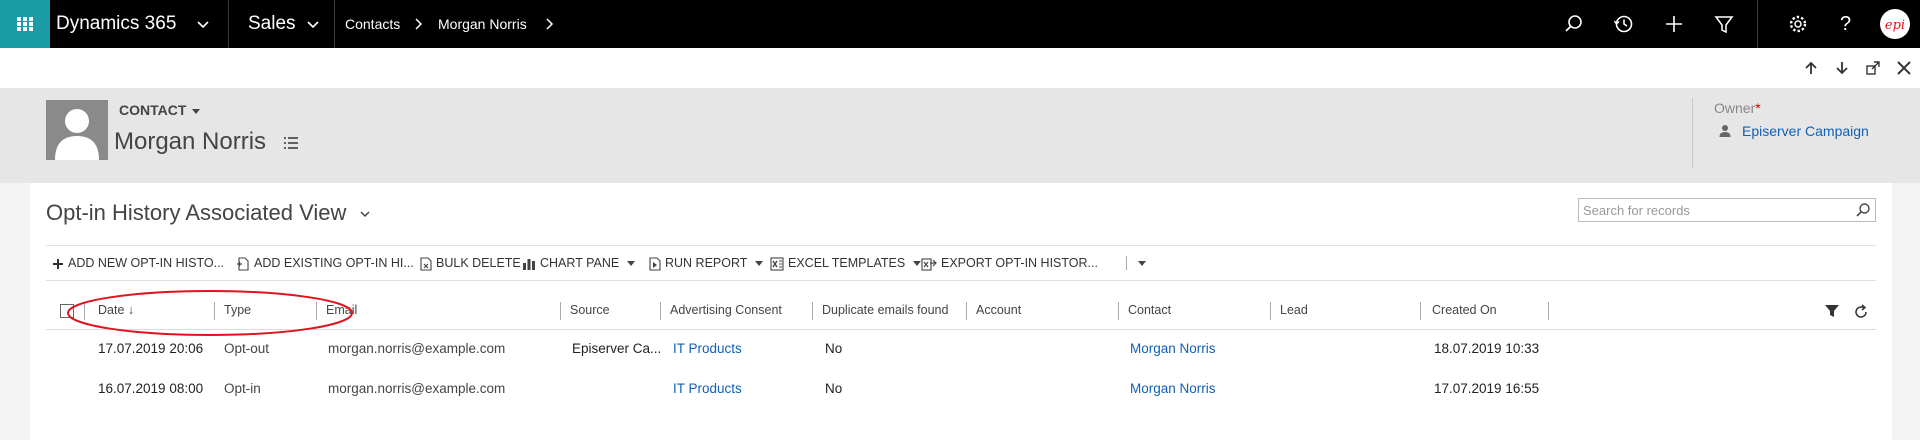  I want to click on bulk-delete-button: BULK DELETE, so click(470, 263).